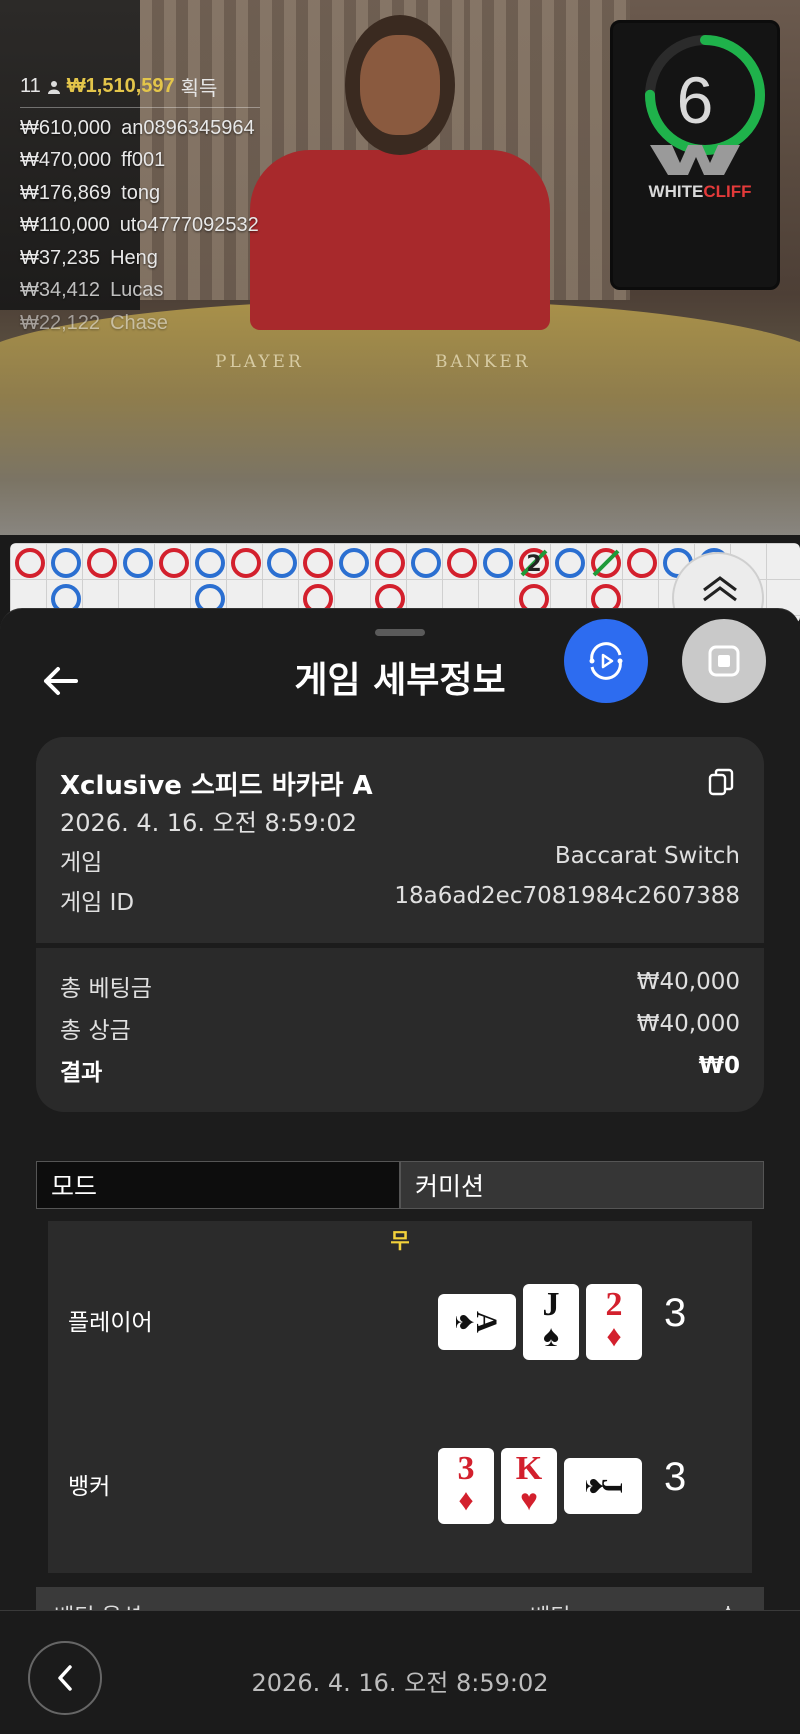 The height and width of the screenshot is (1734, 800). I want to click on table-label-banker: BANKER, so click(483, 362).